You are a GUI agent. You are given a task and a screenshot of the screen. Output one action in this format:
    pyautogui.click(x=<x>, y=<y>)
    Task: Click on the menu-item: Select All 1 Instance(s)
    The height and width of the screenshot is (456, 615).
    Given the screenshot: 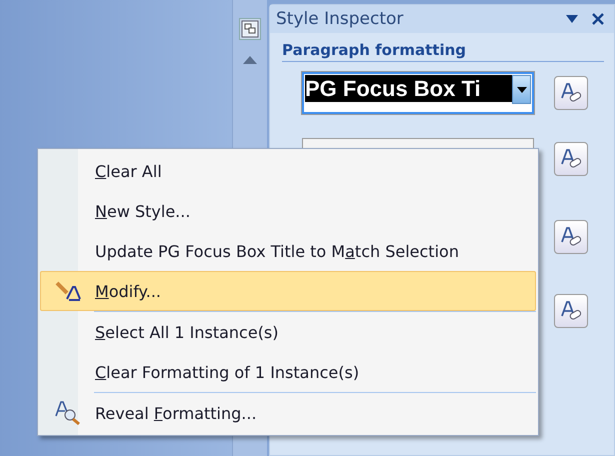 What is the action you would take?
    pyautogui.click(x=288, y=332)
    